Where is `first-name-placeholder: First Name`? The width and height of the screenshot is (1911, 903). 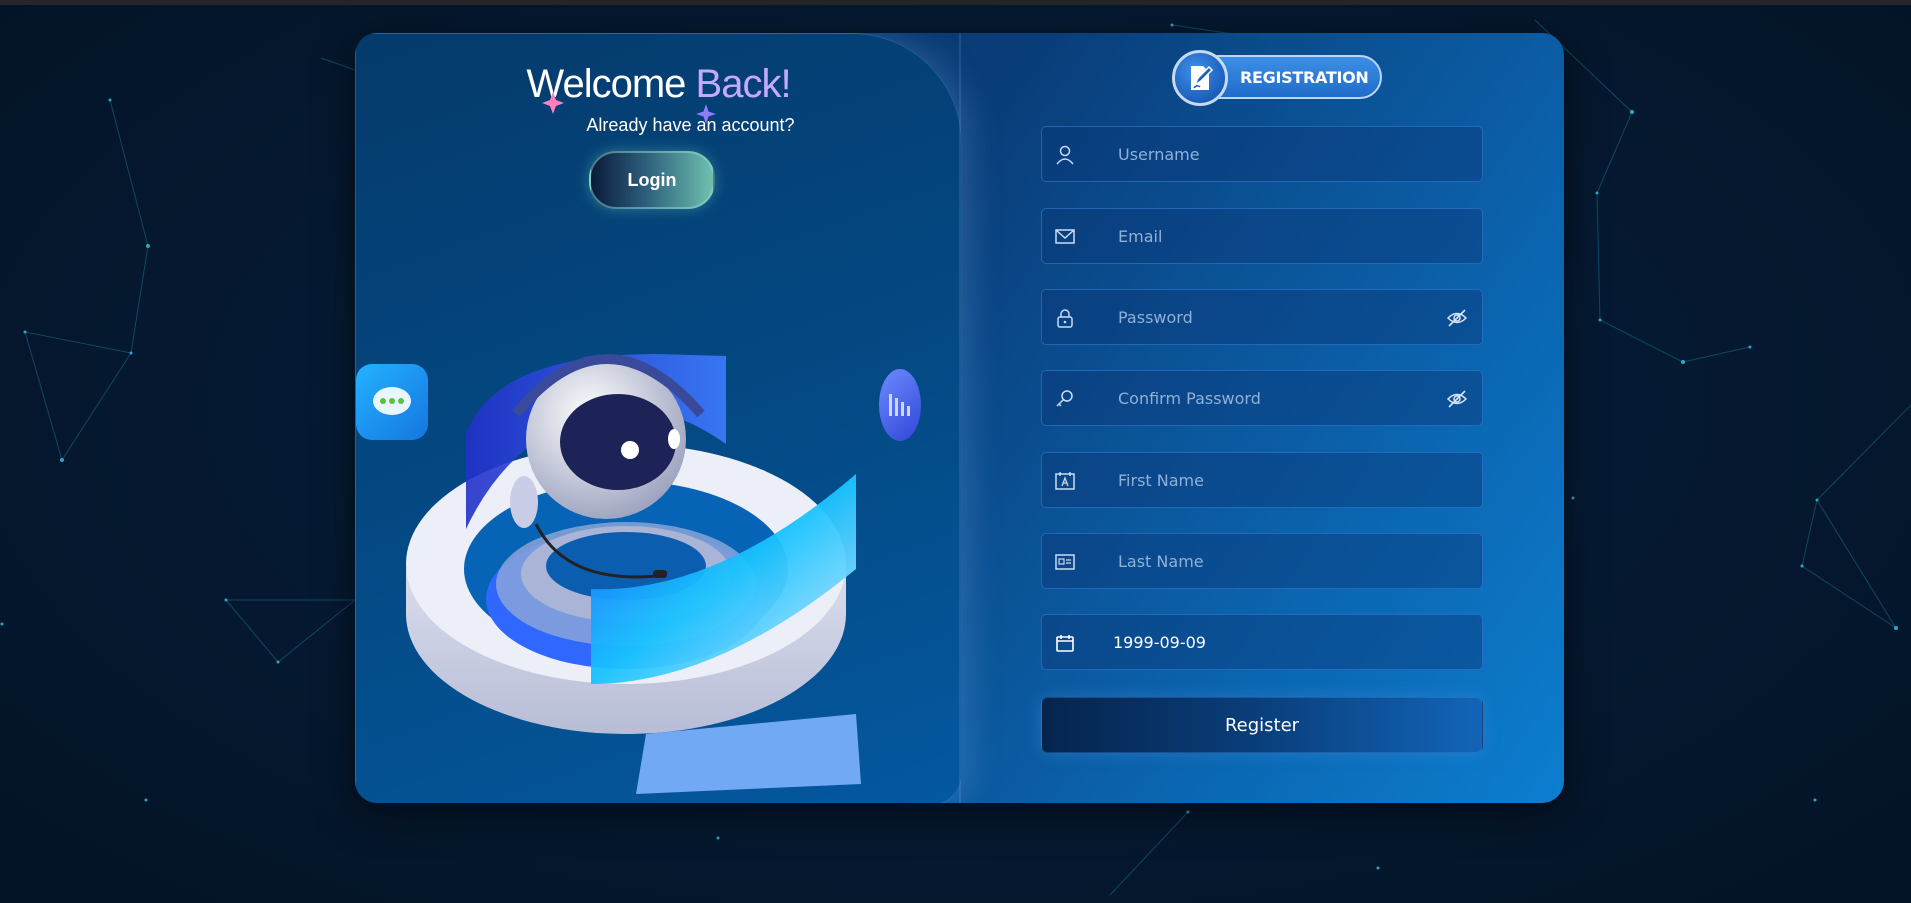 first-name-placeholder: First Name is located at coordinates (1161, 480).